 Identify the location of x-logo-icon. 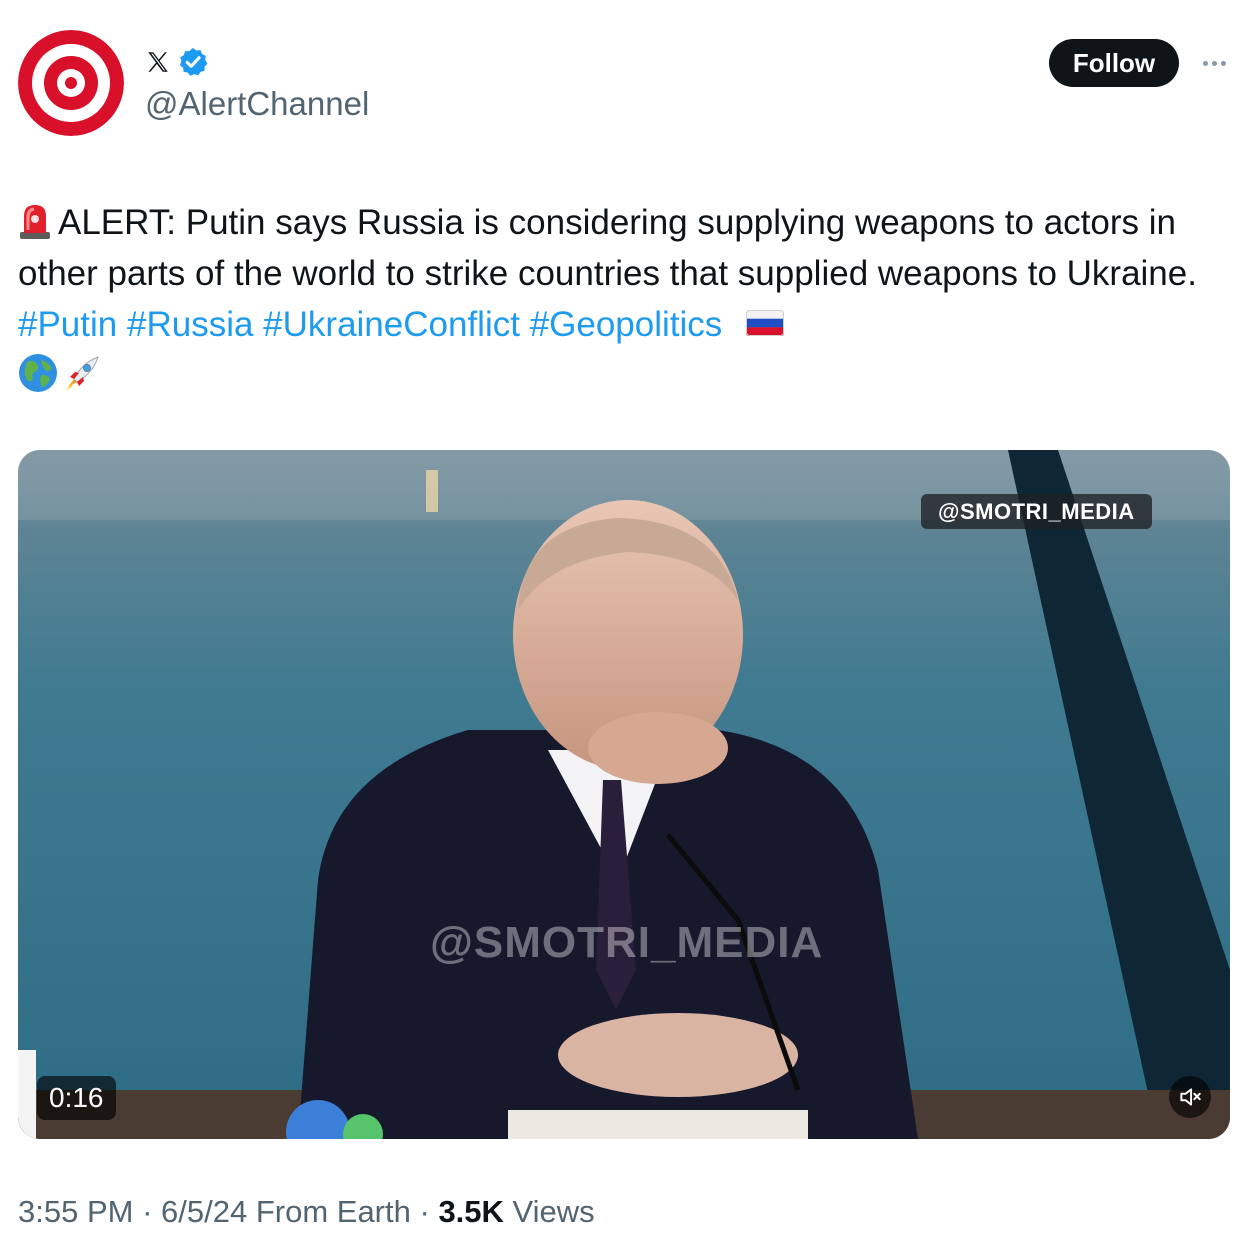
(158, 62).